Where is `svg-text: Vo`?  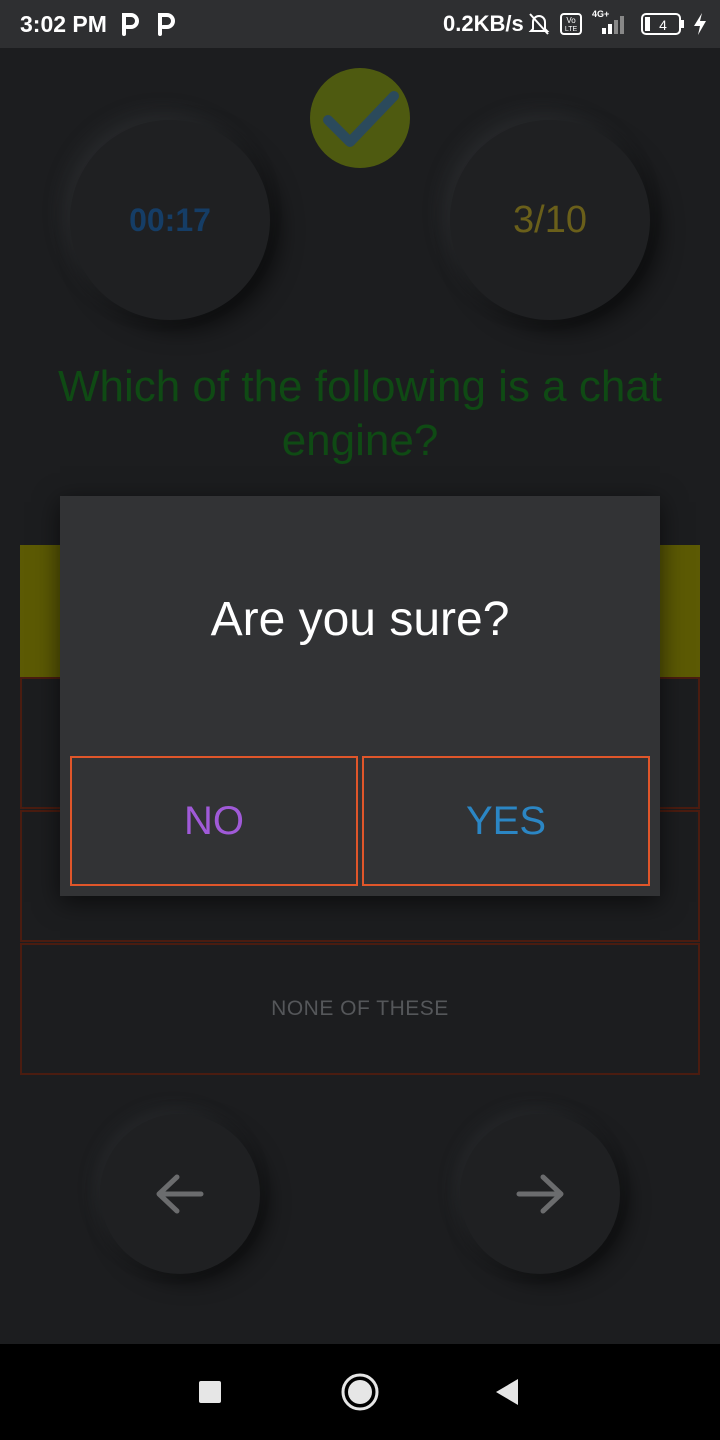
svg-text: Vo is located at coordinates (571, 20).